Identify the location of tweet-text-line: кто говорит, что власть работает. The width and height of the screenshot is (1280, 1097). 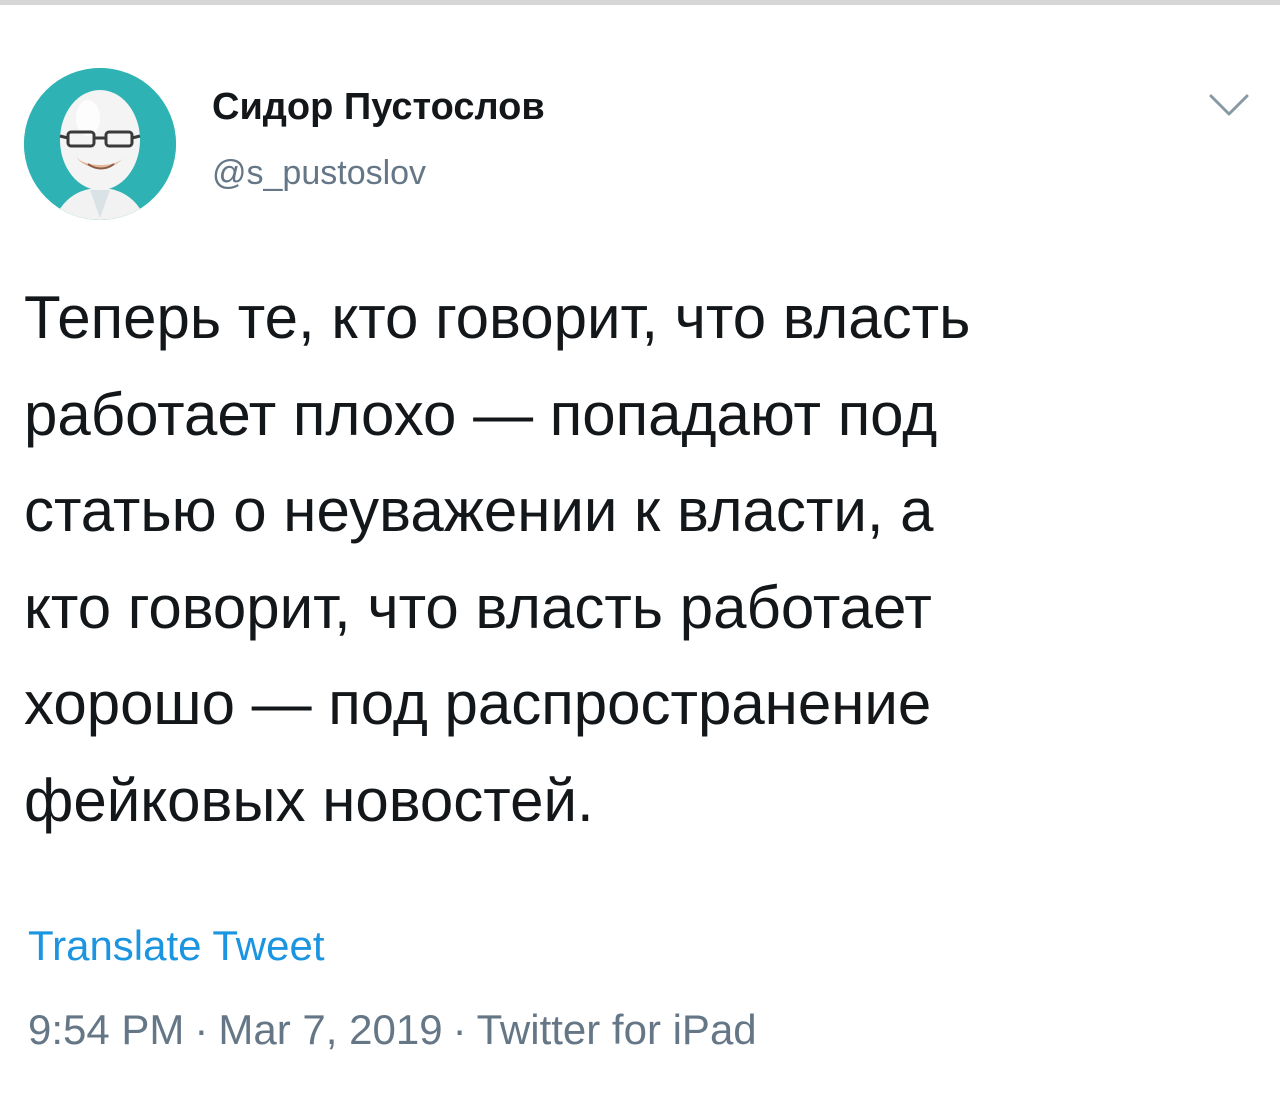
(478, 607).